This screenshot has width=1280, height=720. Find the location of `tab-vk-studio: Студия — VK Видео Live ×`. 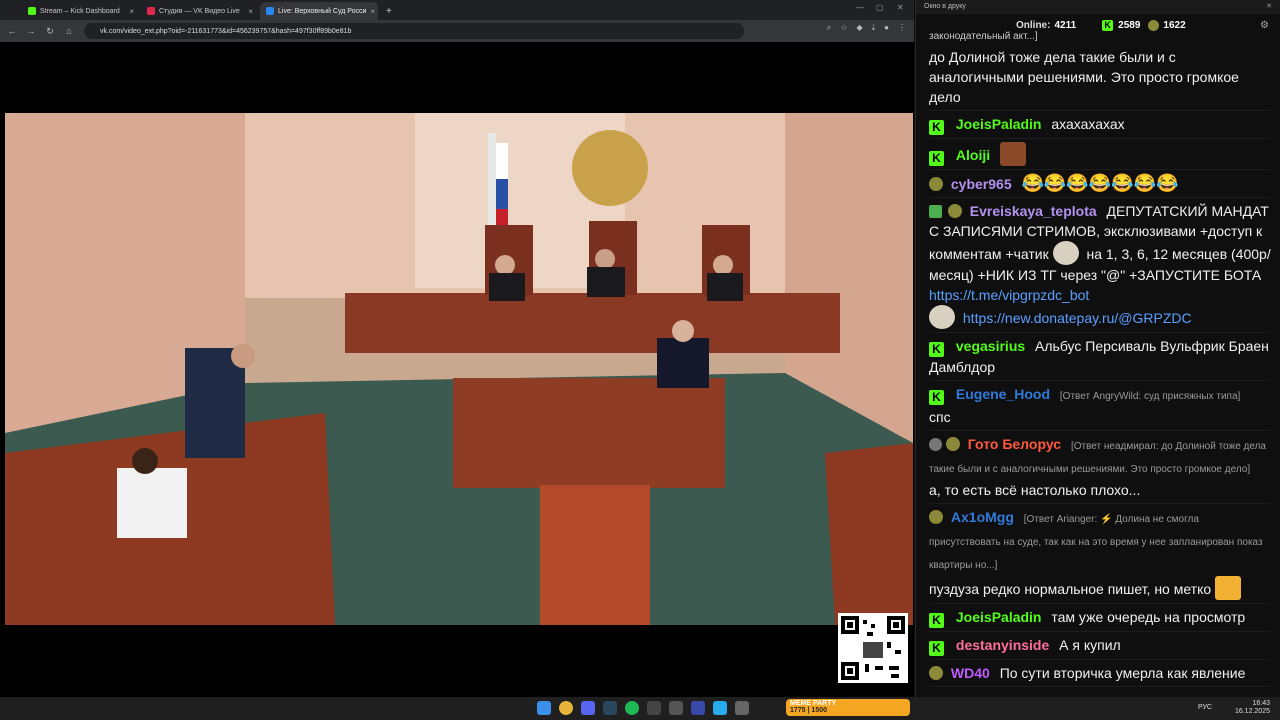

tab-vk-studio: Студия — VK Видео Live × is located at coordinates (200, 11).